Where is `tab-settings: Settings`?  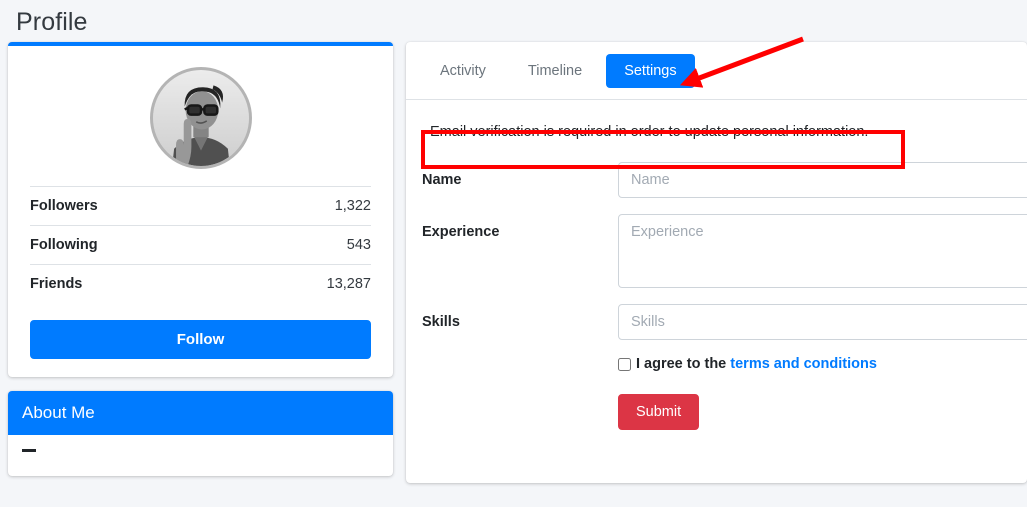
tab-settings: Settings is located at coordinates (650, 71).